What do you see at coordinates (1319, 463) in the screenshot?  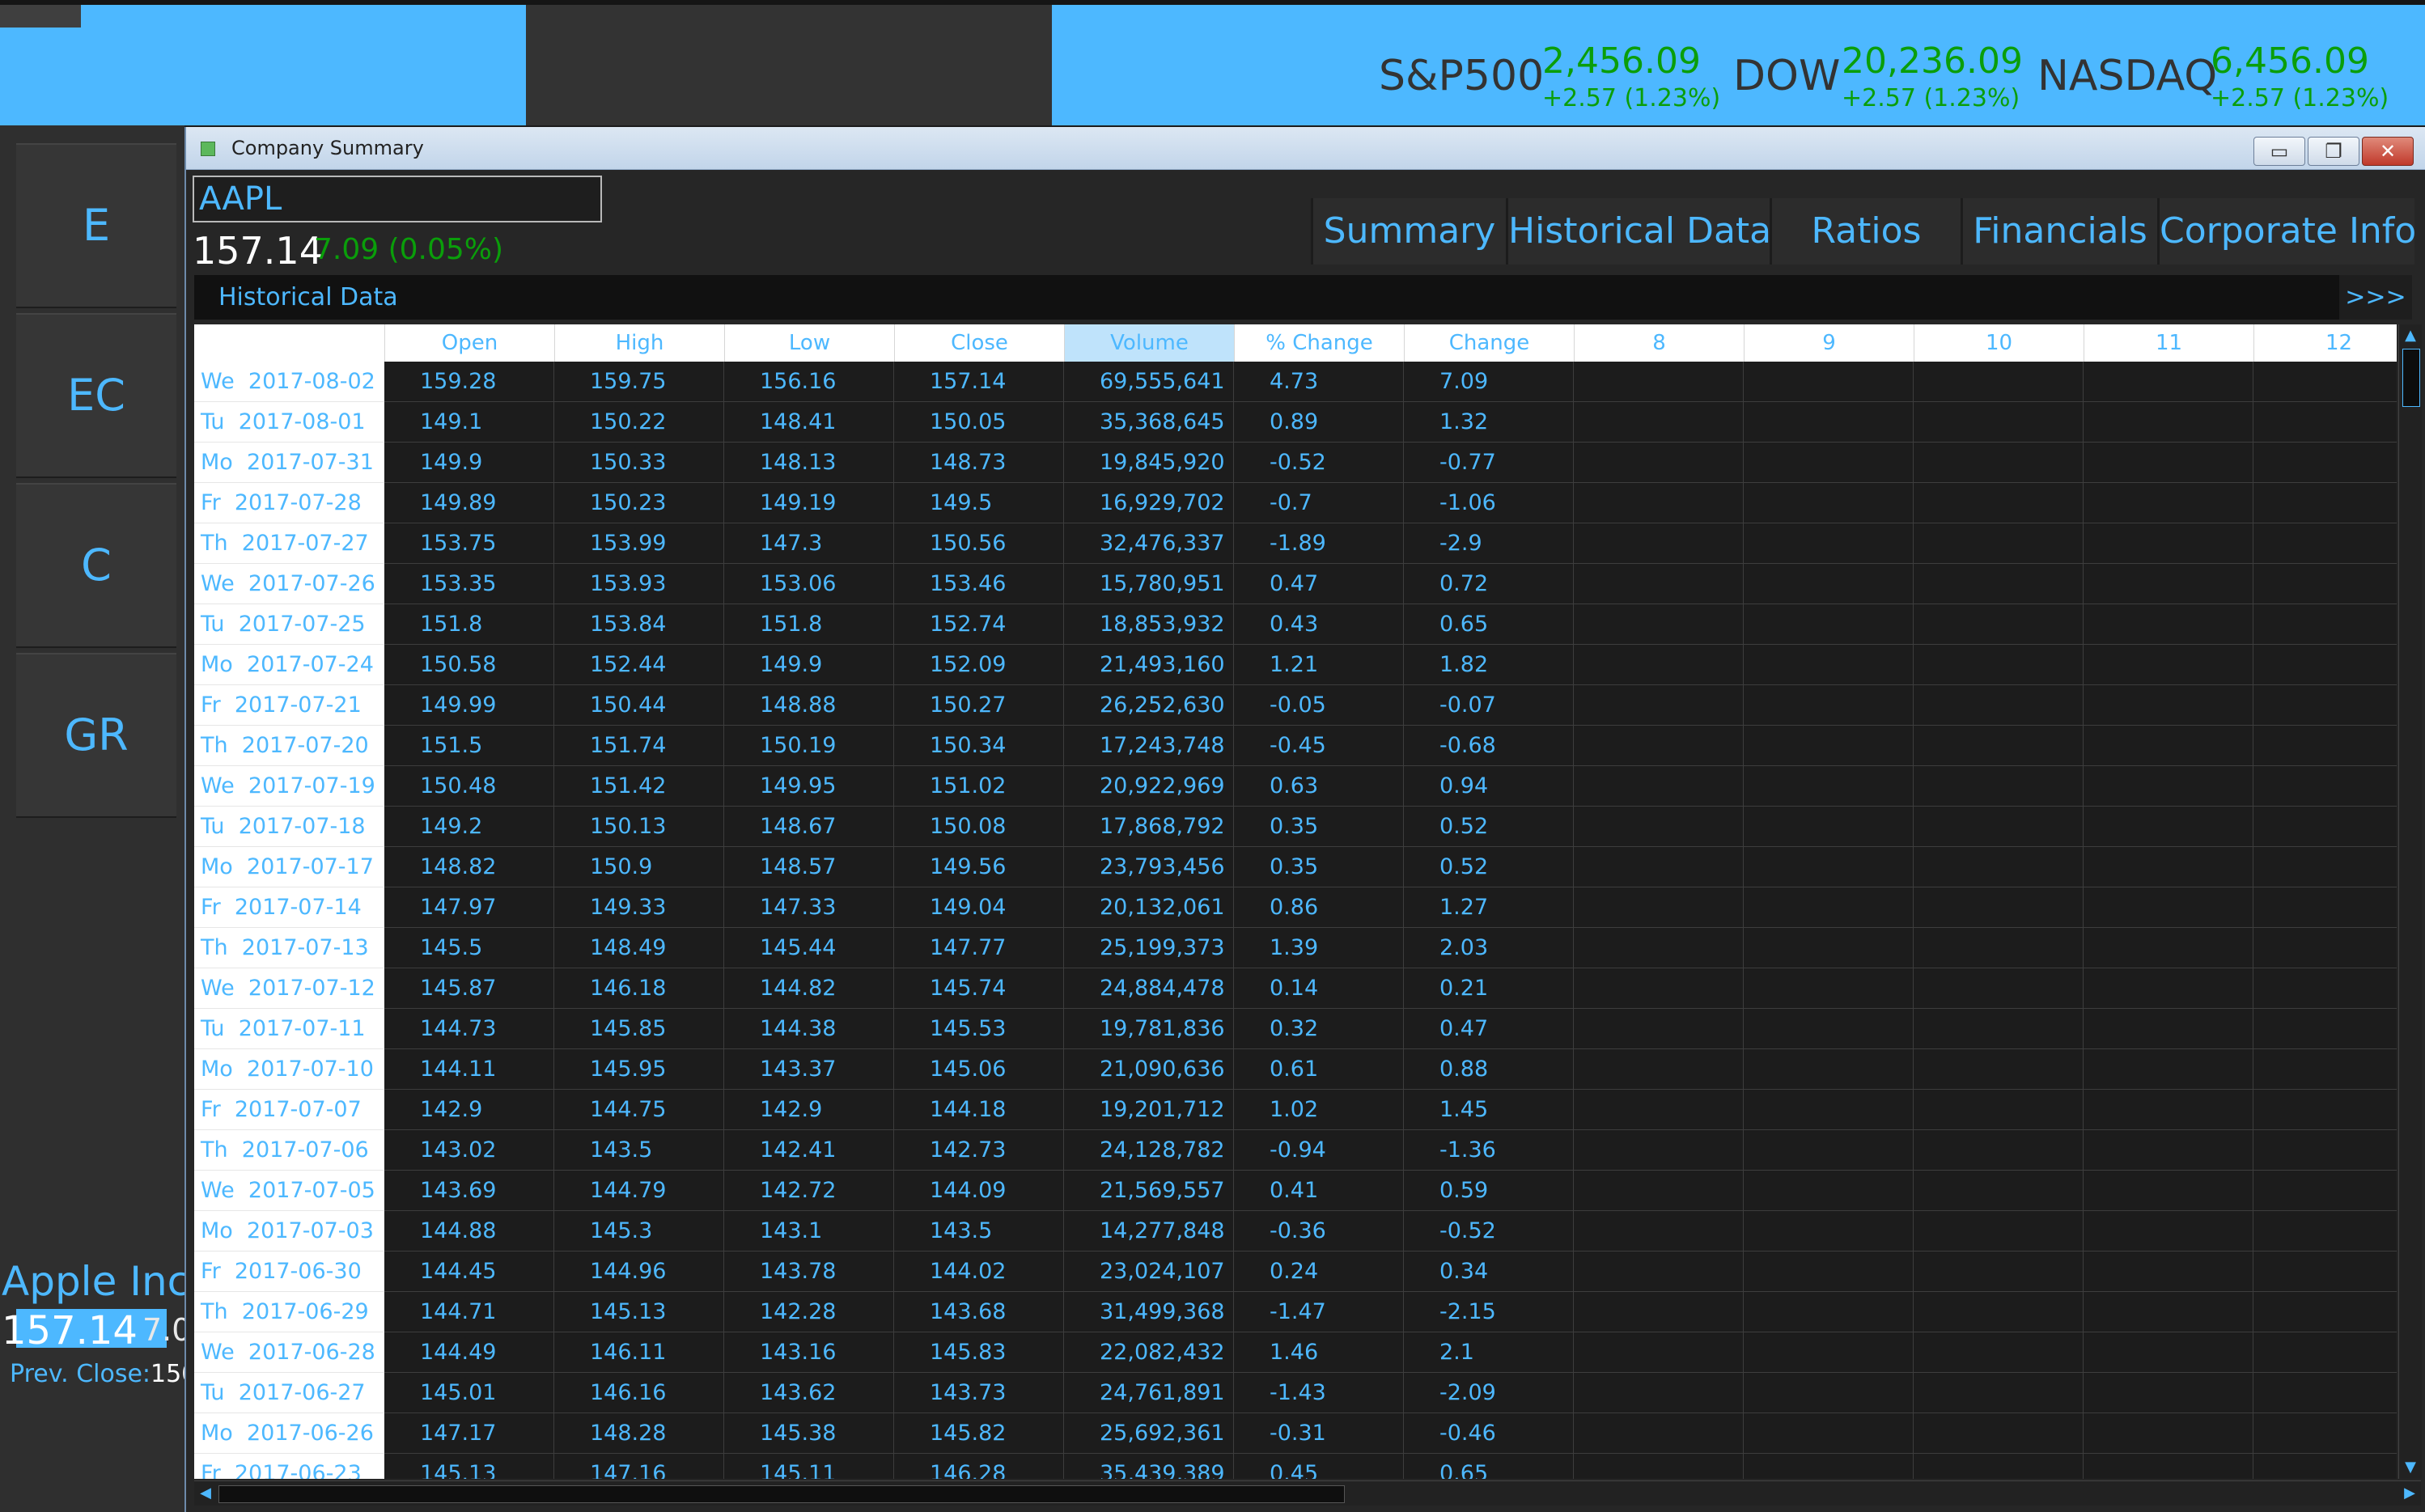 I see `table-cell: -0.52` at bounding box center [1319, 463].